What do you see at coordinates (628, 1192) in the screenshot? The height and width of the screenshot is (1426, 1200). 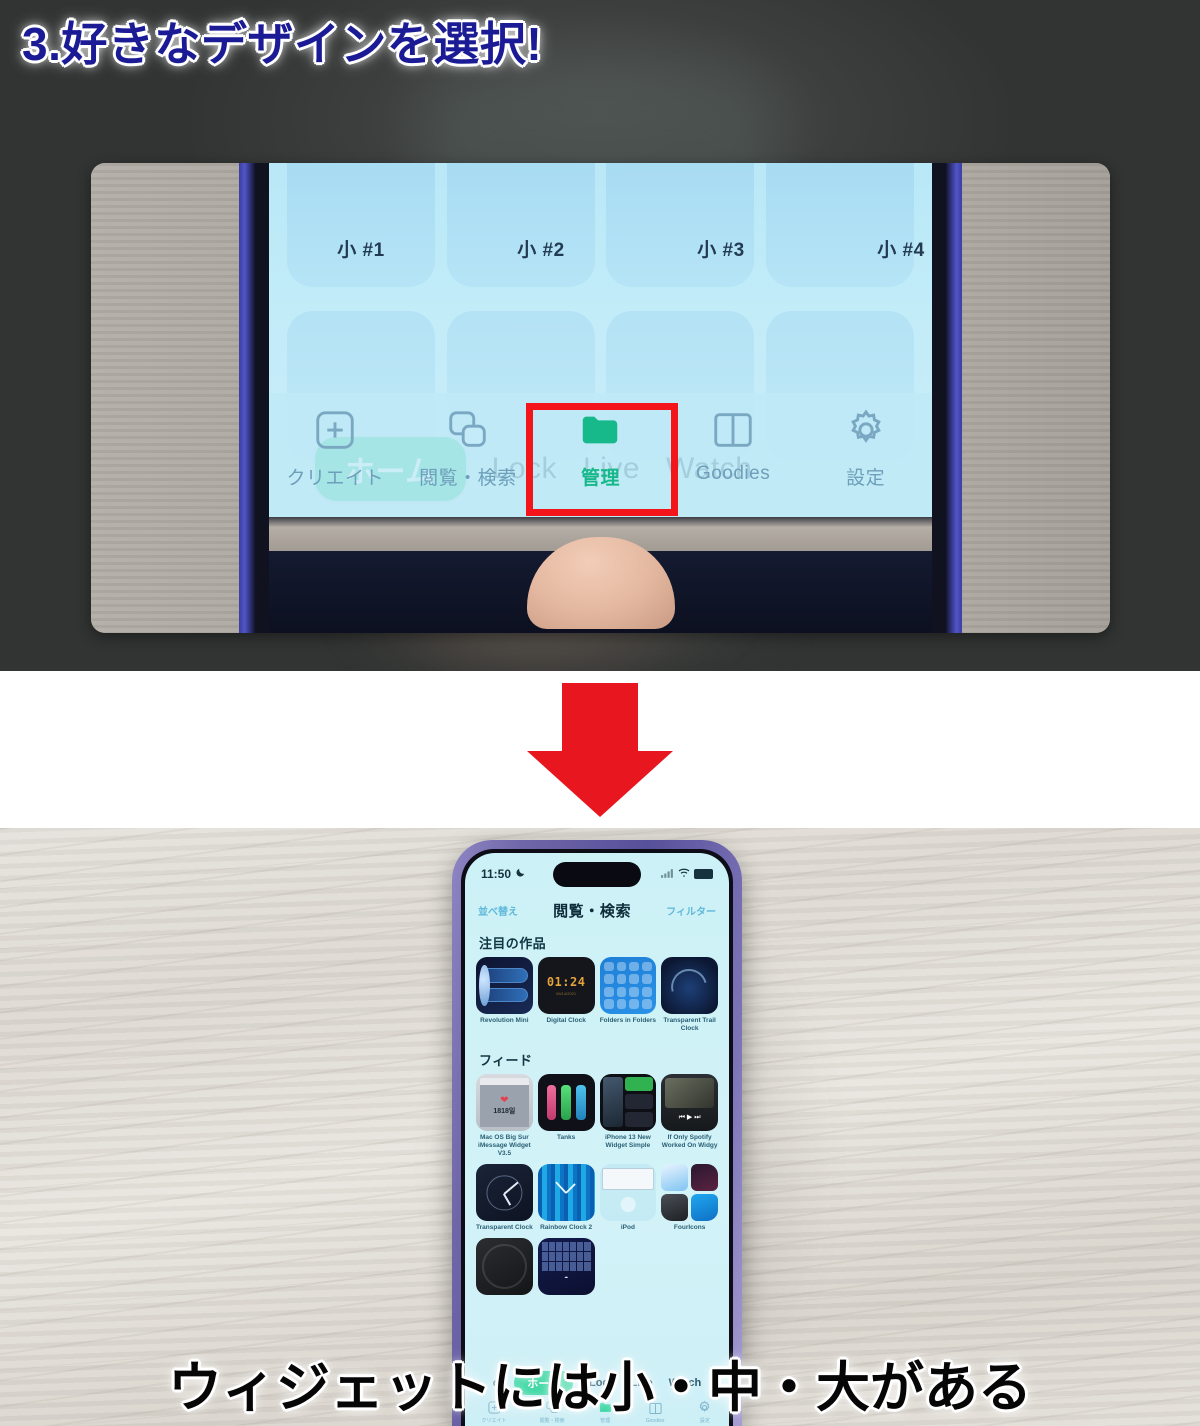 I see `widget-thumbnail-ipod` at bounding box center [628, 1192].